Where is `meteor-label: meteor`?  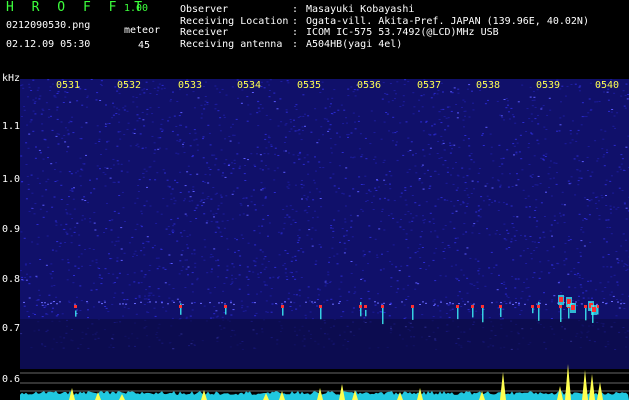 meteor-label: meteor is located at coordinates (142, 30).